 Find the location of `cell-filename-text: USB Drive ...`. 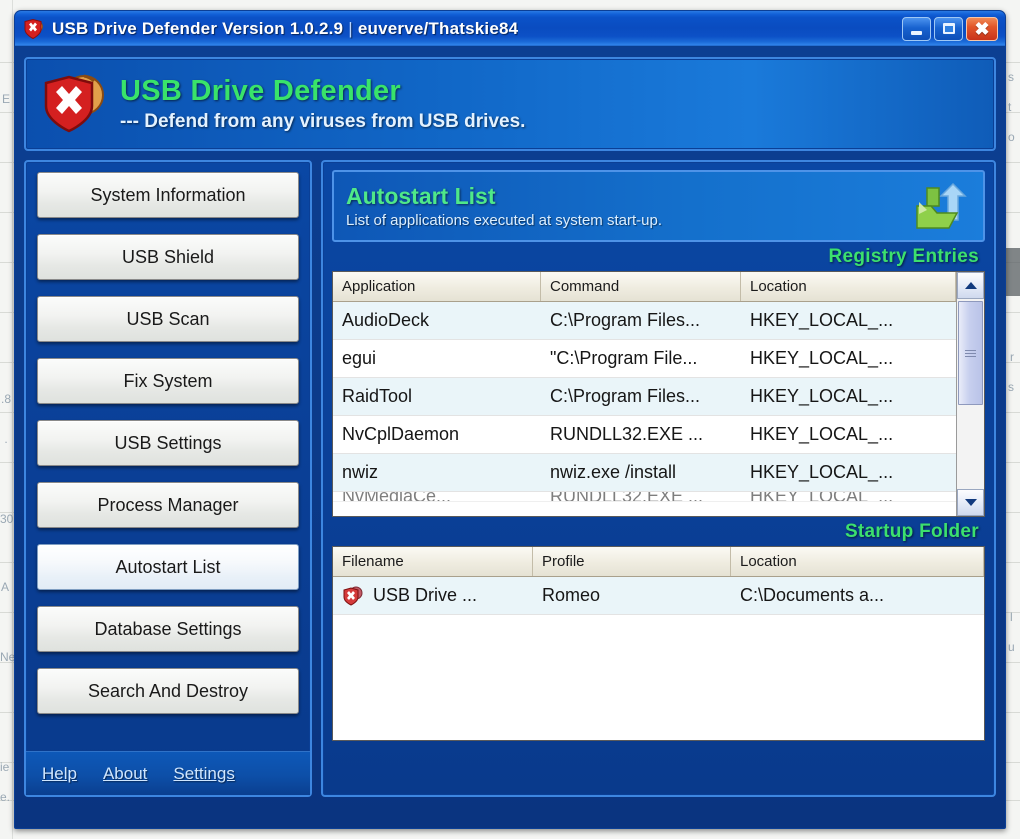

cell-filename-text: USB Drive ... is located at coordinates (425, 595).